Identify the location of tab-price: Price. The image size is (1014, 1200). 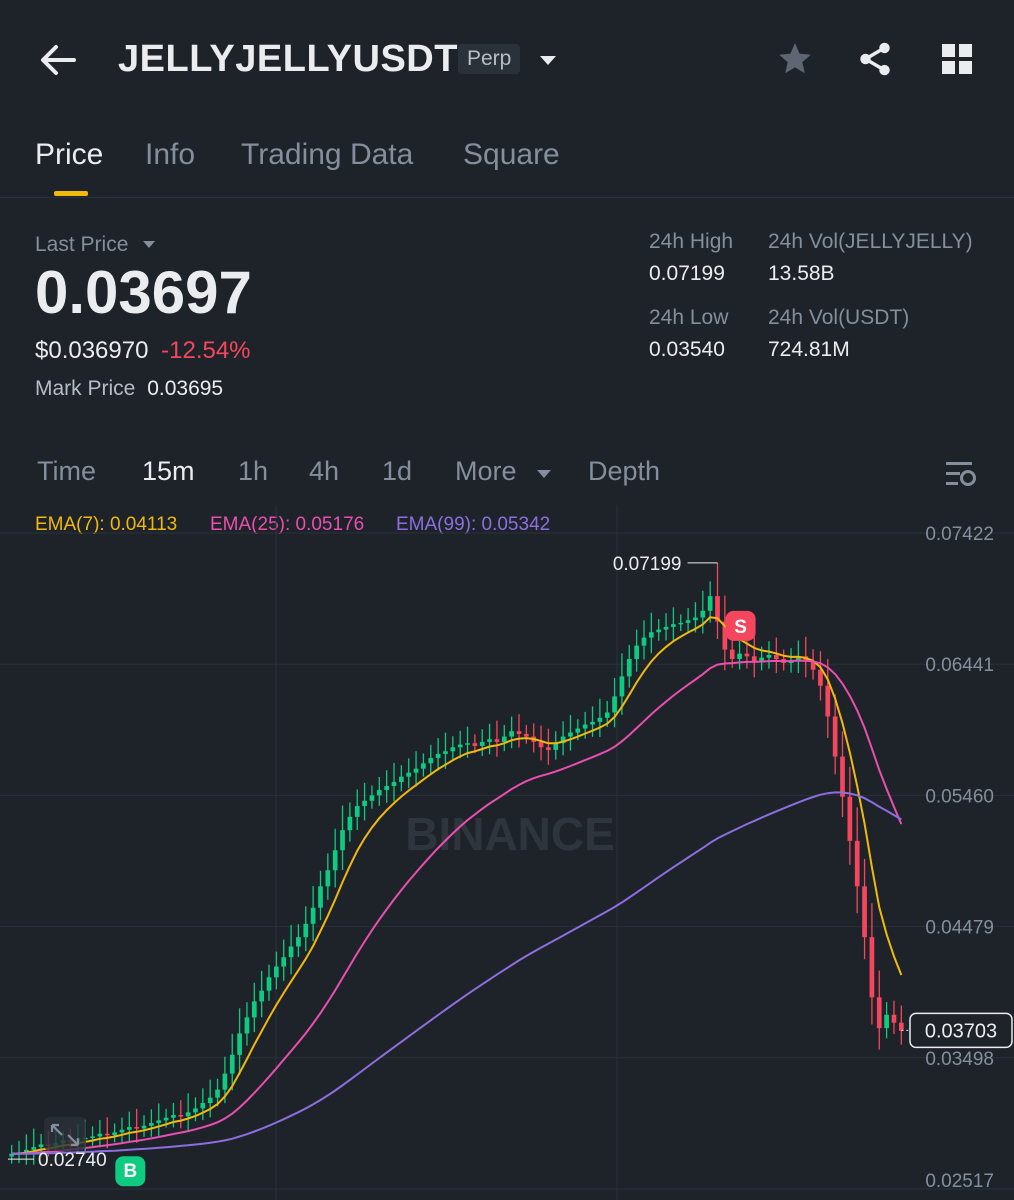
(69, 155).